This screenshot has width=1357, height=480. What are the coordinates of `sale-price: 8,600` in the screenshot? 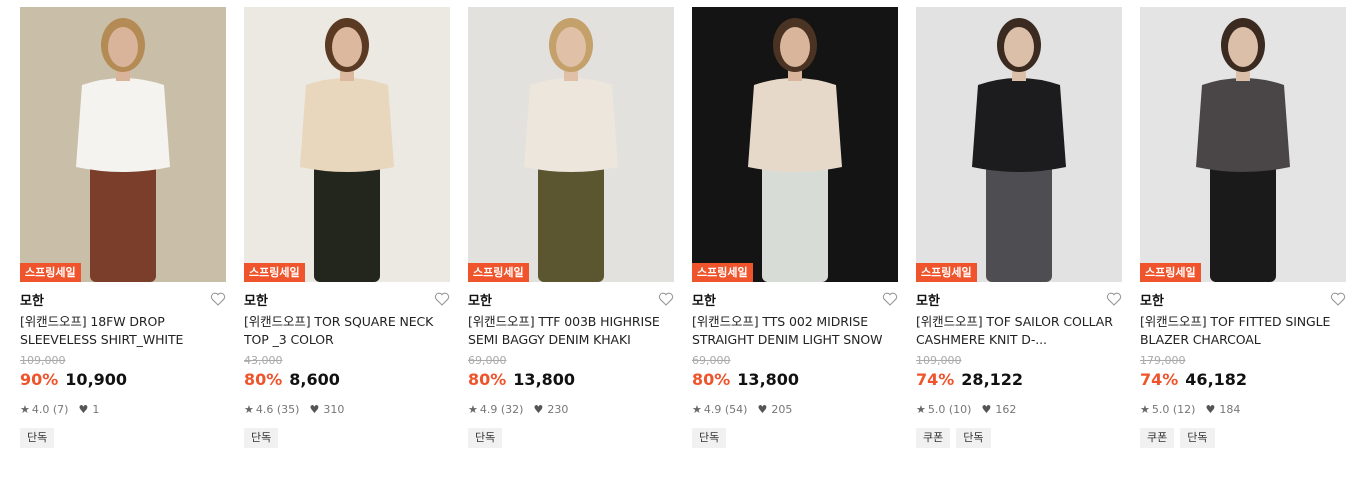 It's located at (314, 379).